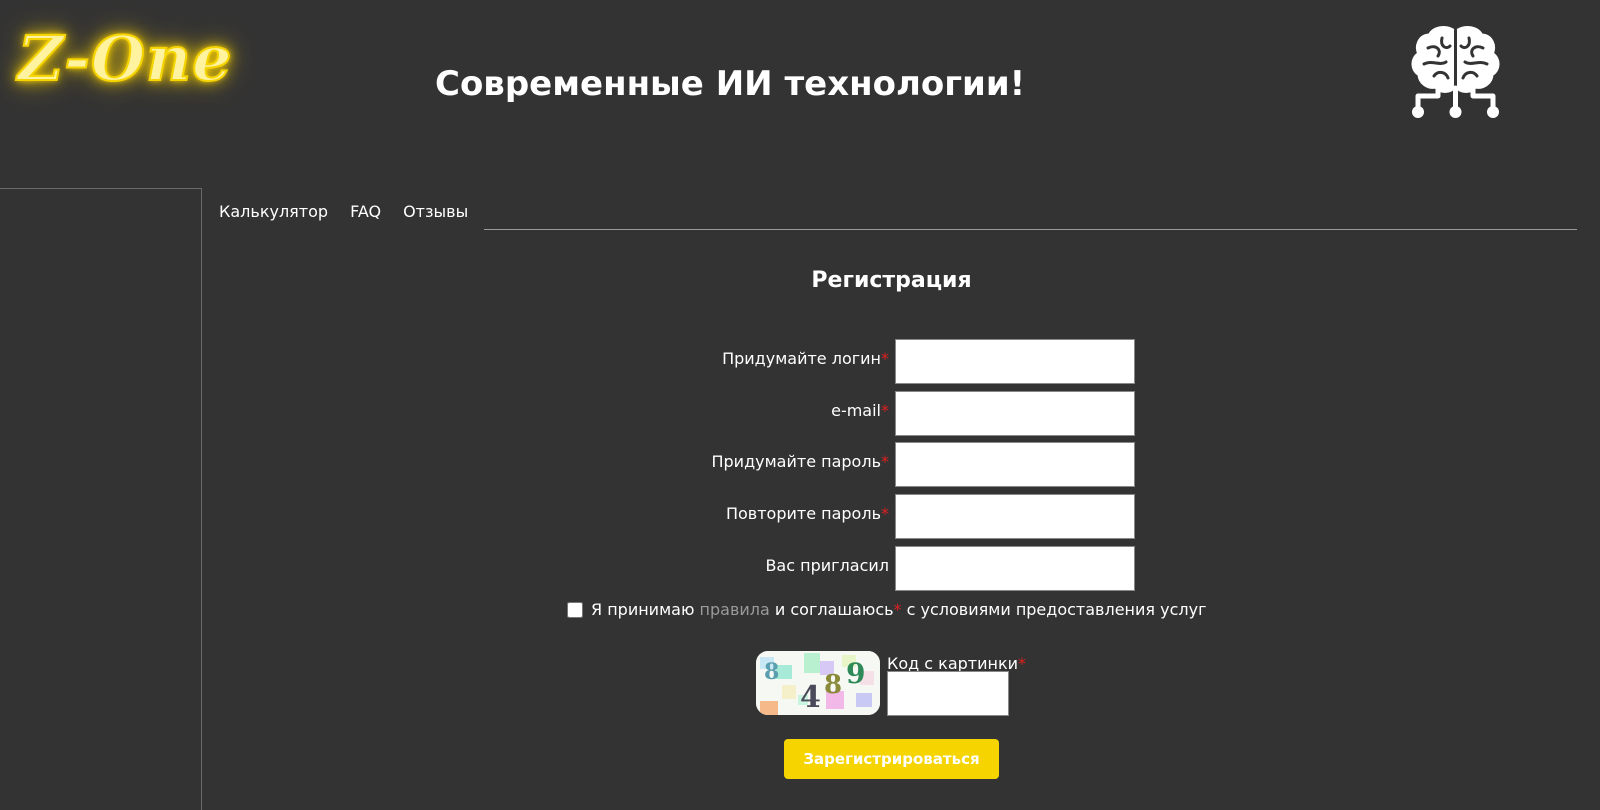 This screenshot has height=810, width=1600. What do you see at coordinates (827, 565) in the screenshot?
I see `inviter-label: Вас пригласил` at bounding box center [827, 565].